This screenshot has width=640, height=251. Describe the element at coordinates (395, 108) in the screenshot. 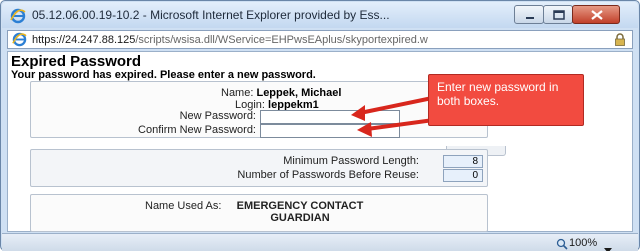

I see `arrow-to-new-password` at that location.